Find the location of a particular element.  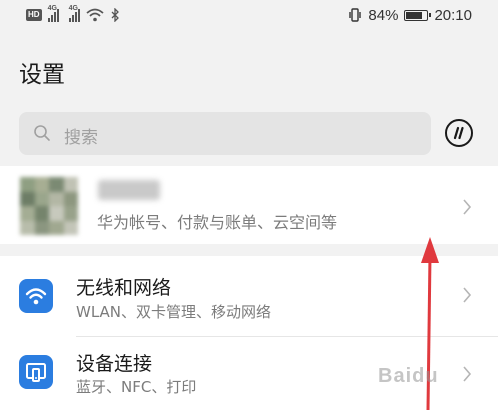

page-title: 设置 is located at coordinates (42, 75).